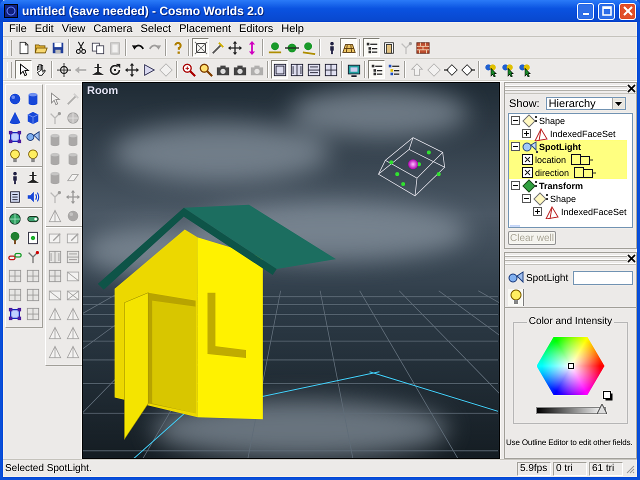 This screenshot has height=480, width=640. Describe the element at coordinates (143, 11) in the screenshot. I see `window-title: untitled (save needed) - Cosmo Worlds 2.0` at that location.